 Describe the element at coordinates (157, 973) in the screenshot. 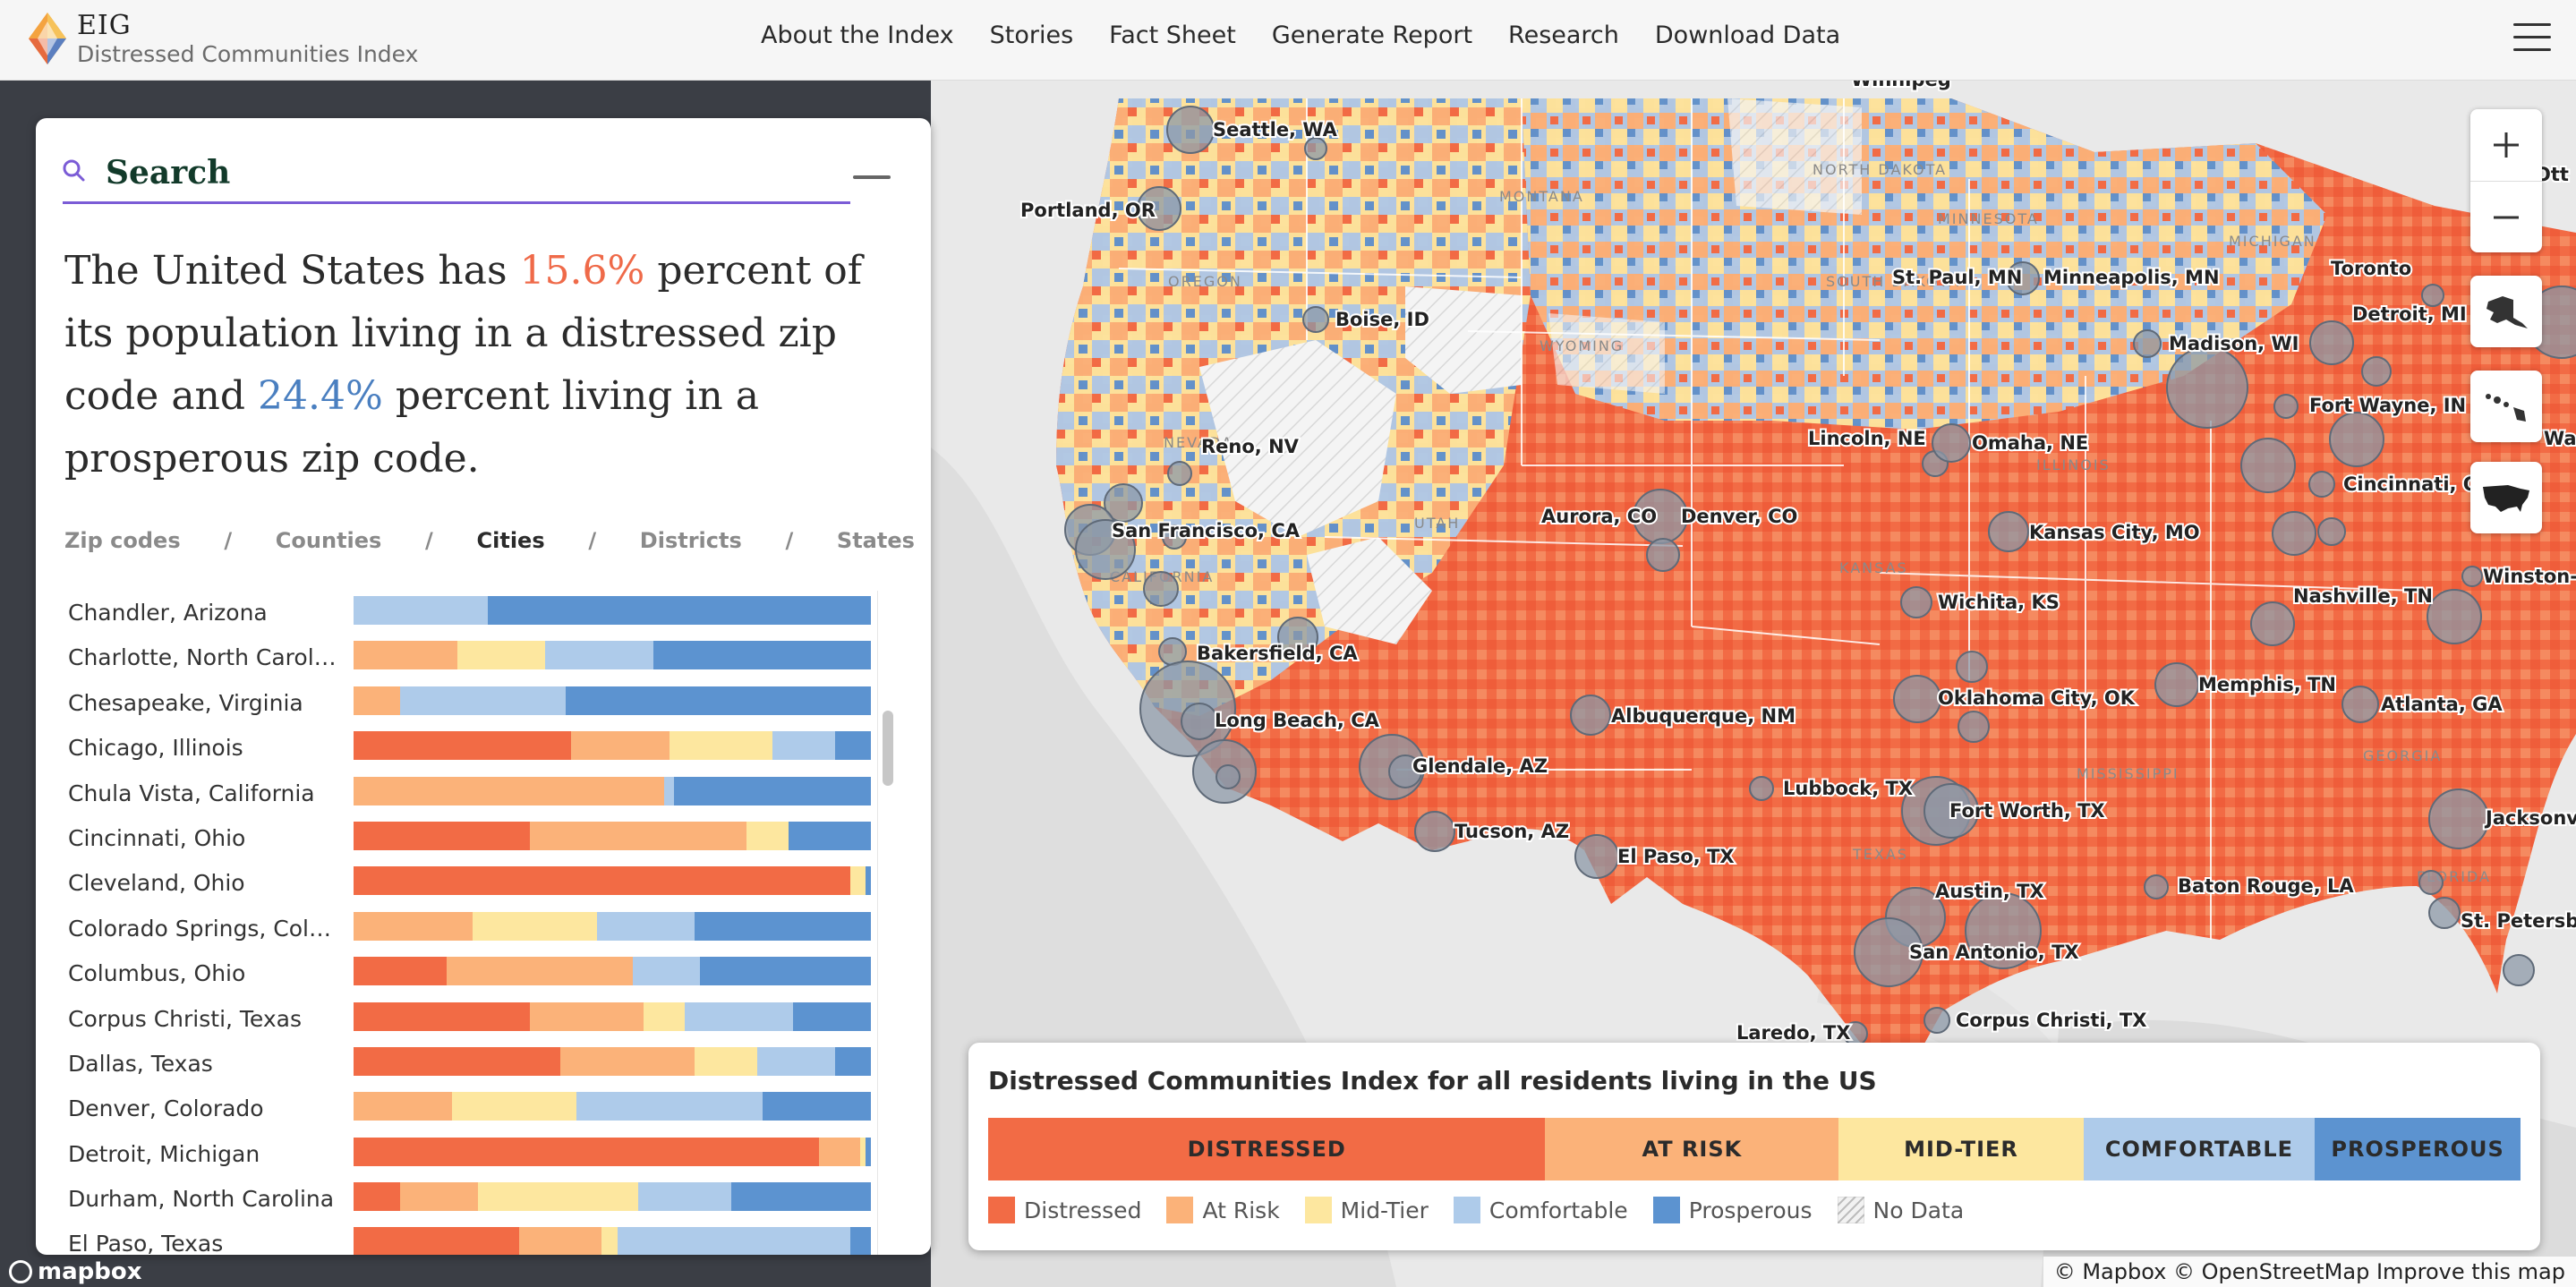

I see `city-name: Columbus, Ohio` at that location.